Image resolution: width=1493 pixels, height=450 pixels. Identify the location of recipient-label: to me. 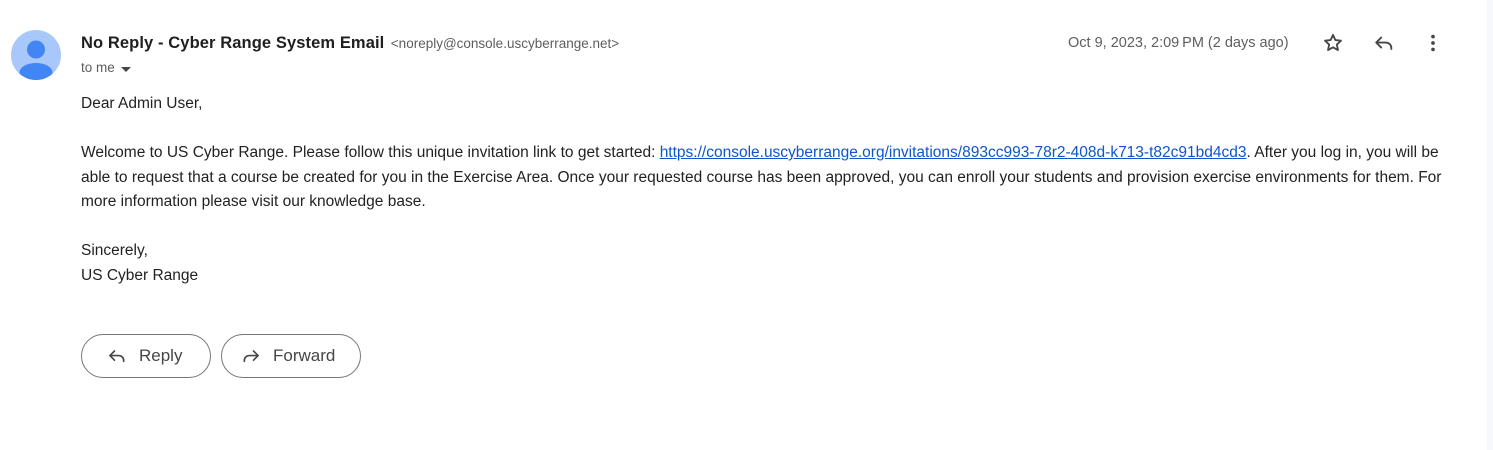
(98, 67).